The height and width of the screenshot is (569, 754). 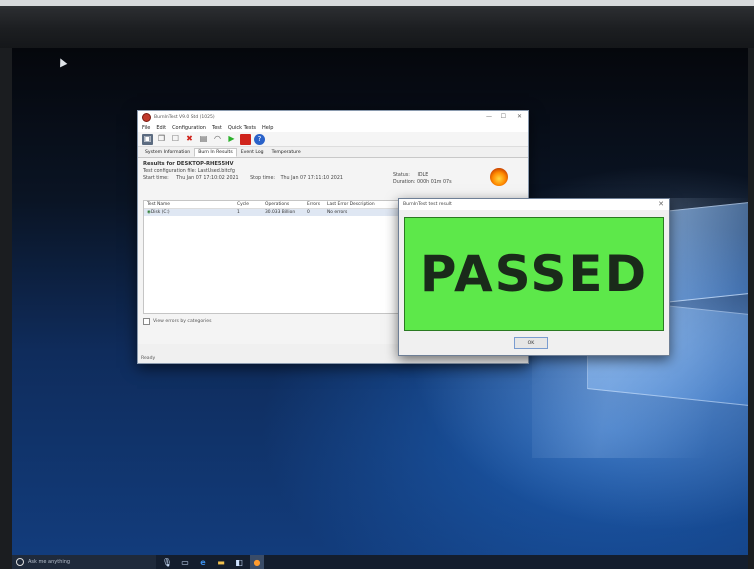 I want to click on menu-file: File, so click(x=146, y=128).